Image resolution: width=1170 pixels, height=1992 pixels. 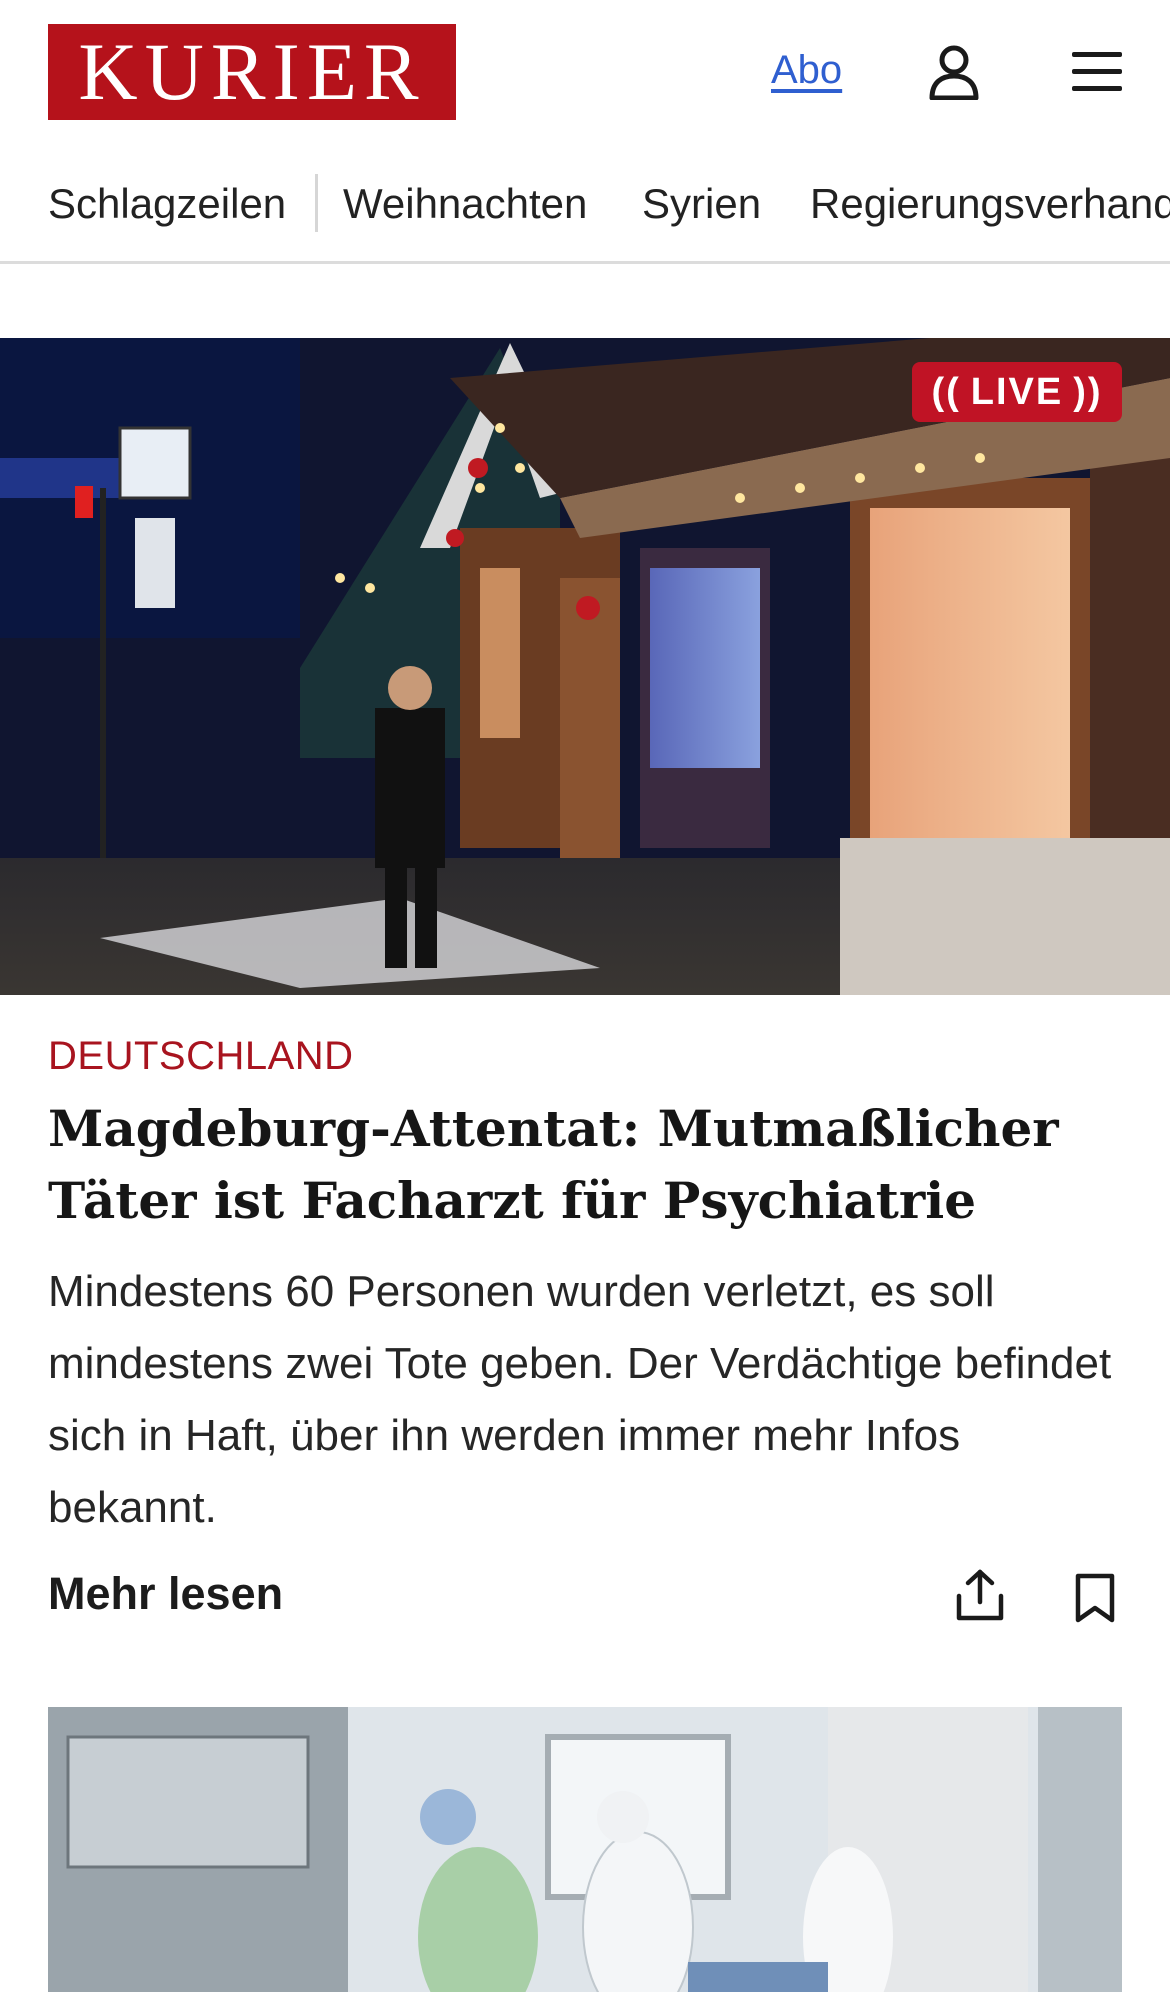 I want to click on bookmark-icon, so click(x=1095, y=1598).